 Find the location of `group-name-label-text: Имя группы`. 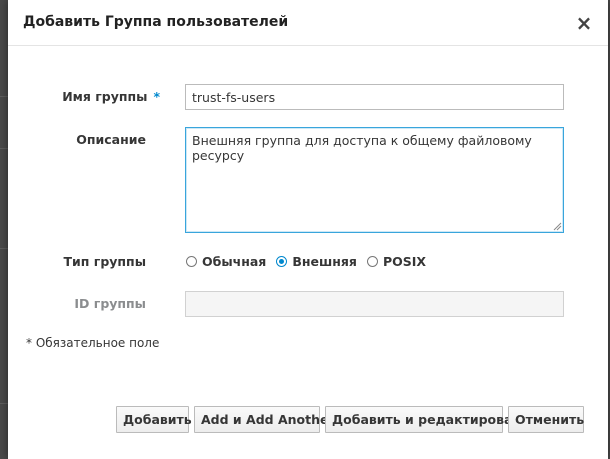

group-name-label-text: Имя группы is located at coordinates (105, 96).